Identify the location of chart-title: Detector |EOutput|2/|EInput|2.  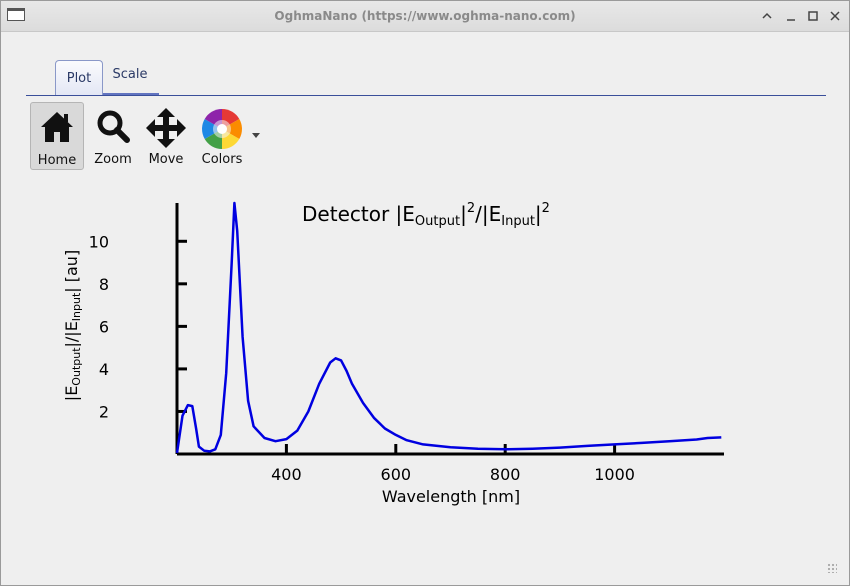
(426, 215).